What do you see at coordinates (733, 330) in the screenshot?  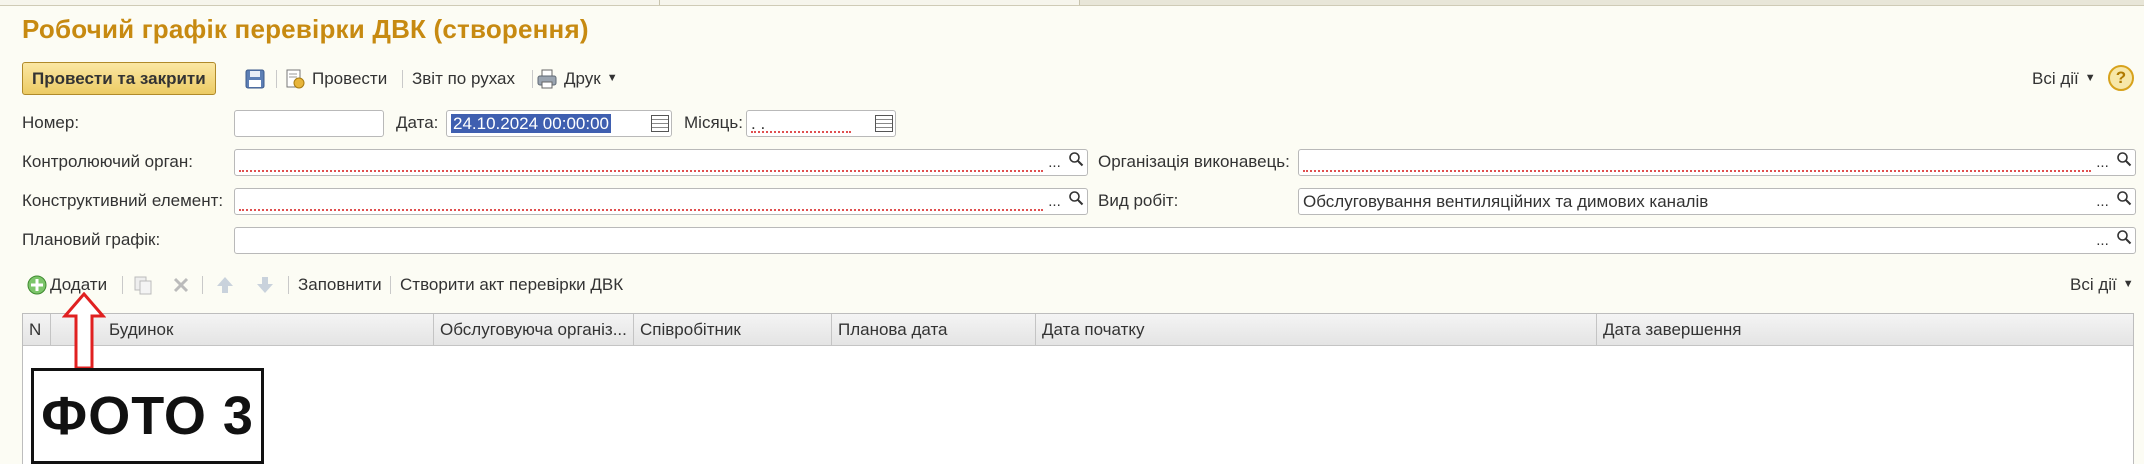 I see `column-header-employee: Співробітник` at bounding box center [733, 330].